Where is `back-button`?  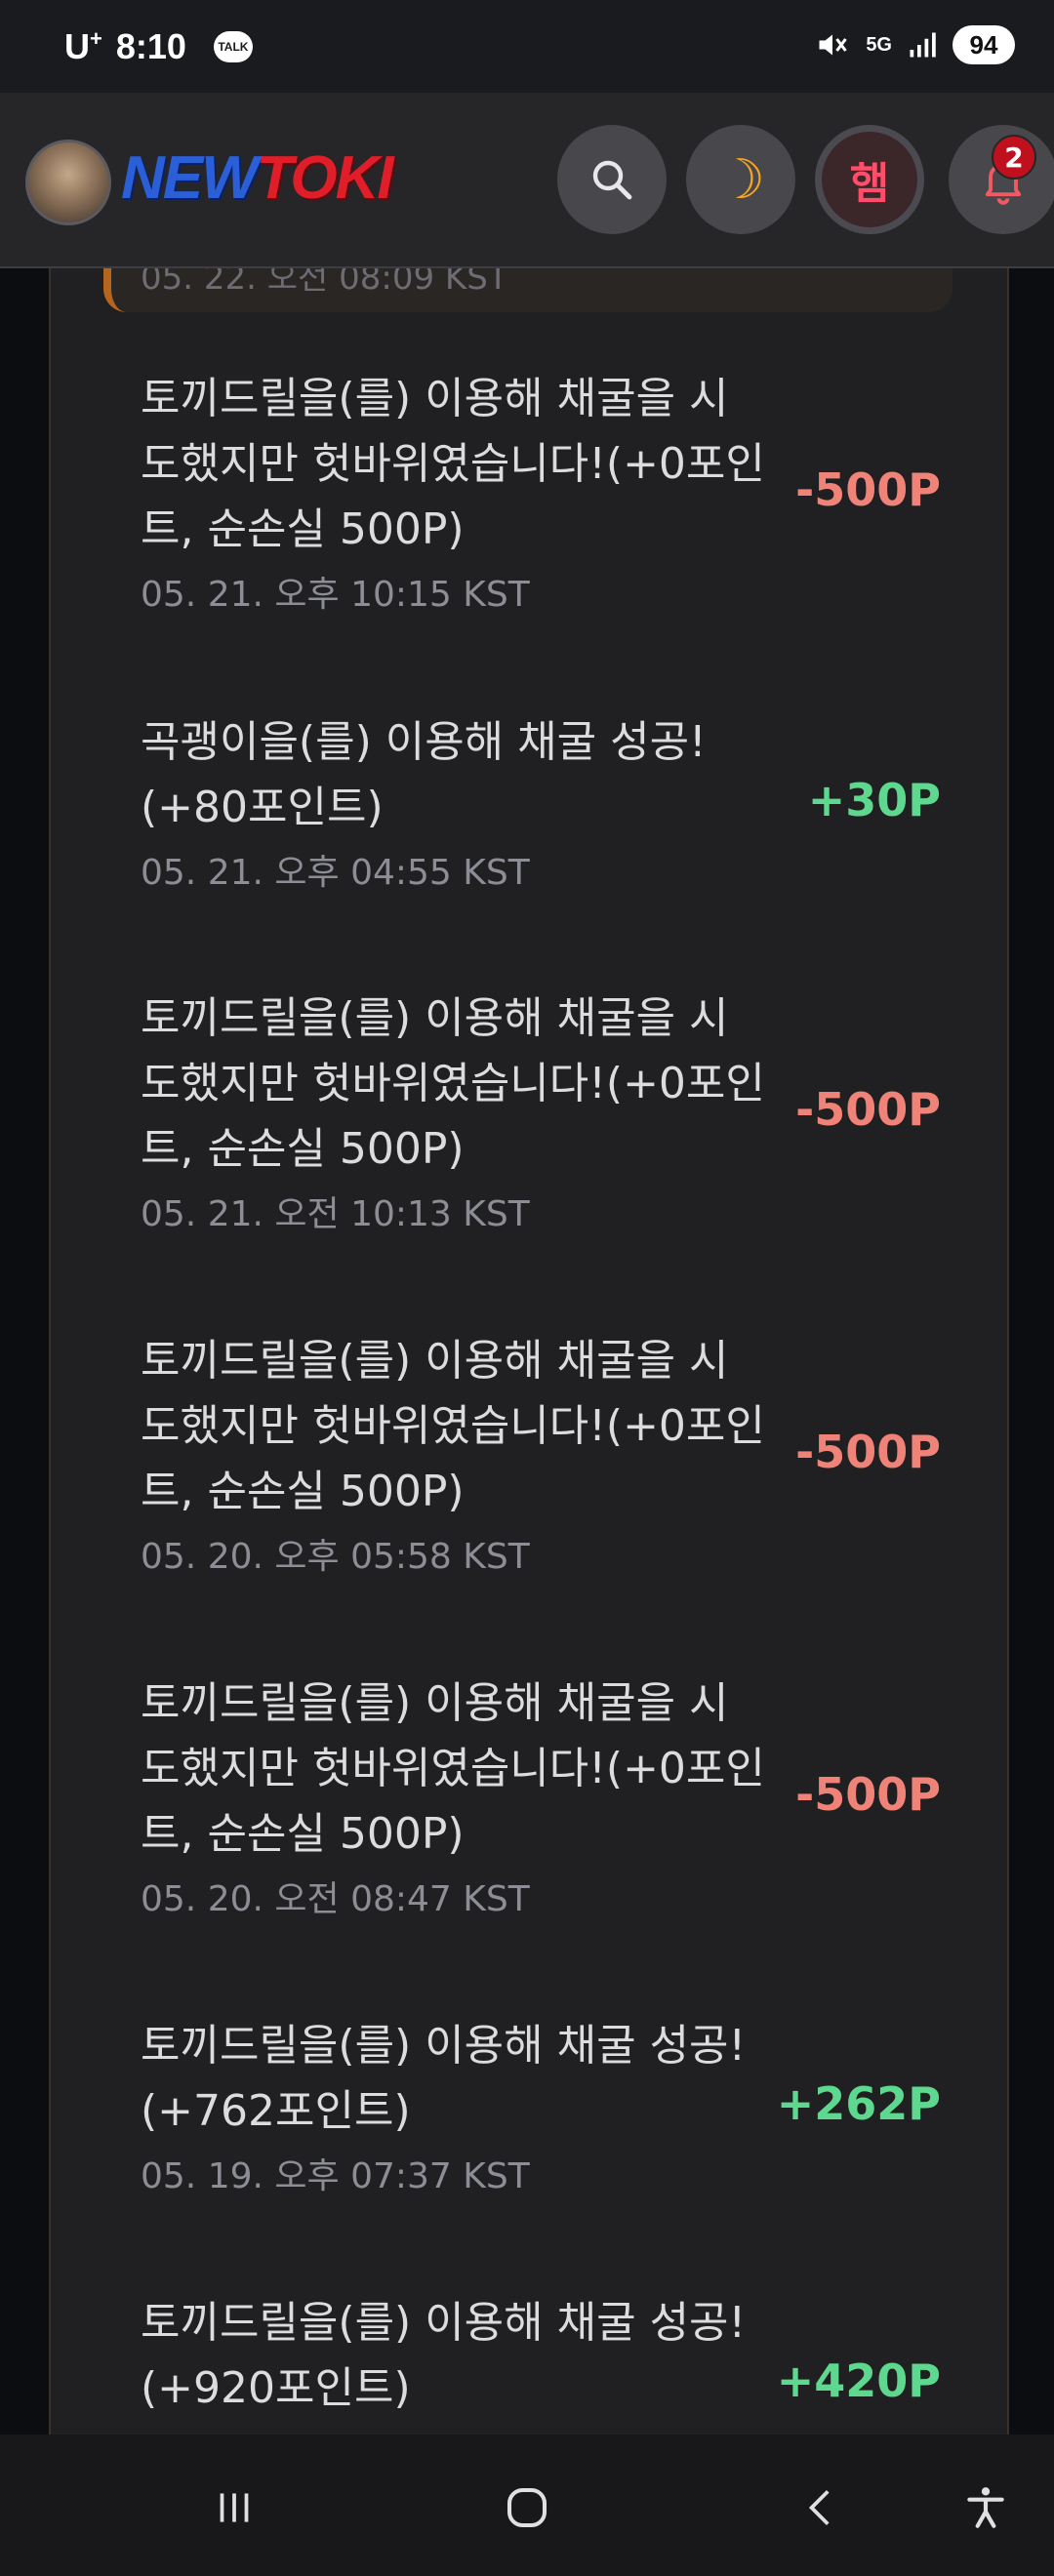 back-button is located at coordinates (822, 2508).